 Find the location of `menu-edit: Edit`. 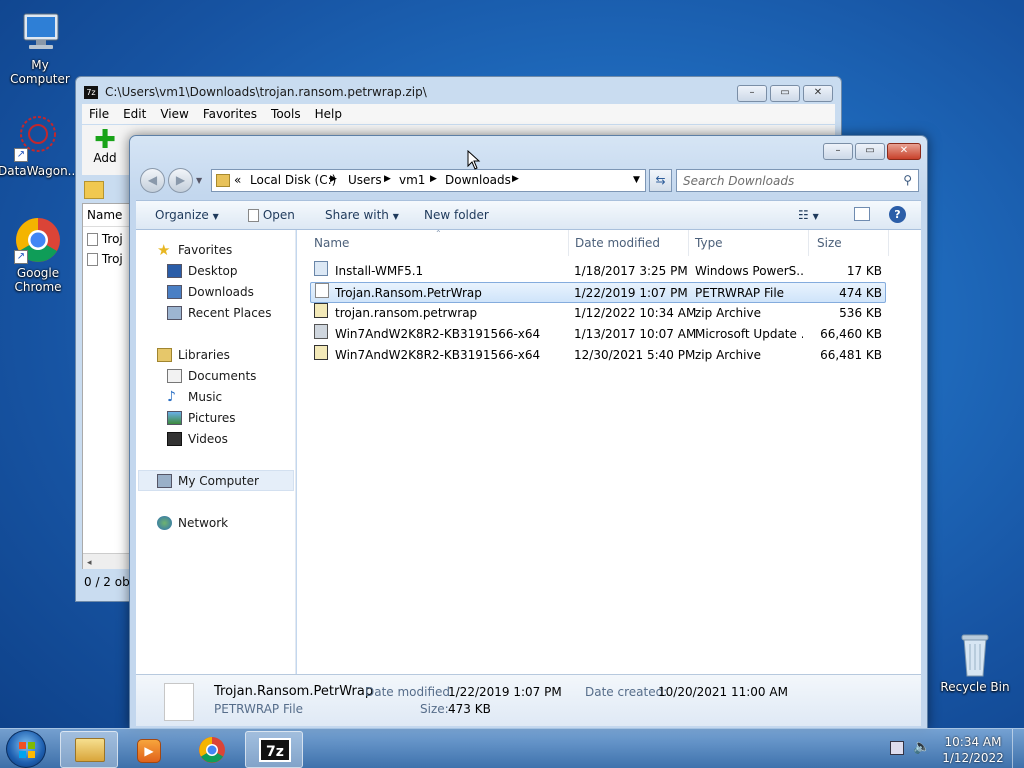

menu-edit: Edit is located at coordinates (134, 114).